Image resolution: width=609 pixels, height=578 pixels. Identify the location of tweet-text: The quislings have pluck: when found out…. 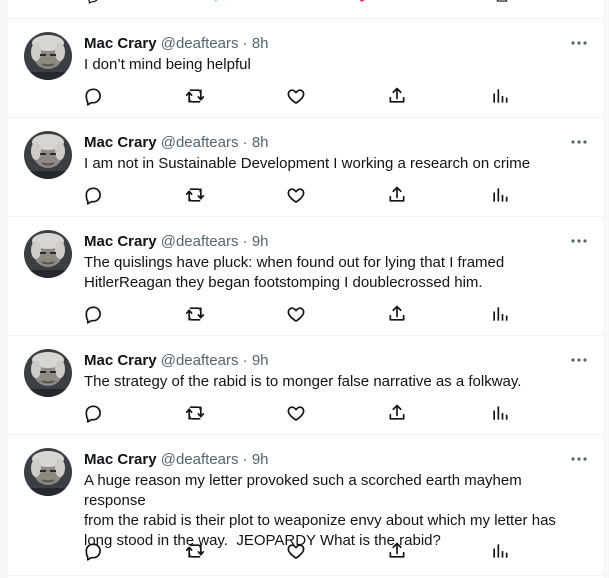
(294, 272).